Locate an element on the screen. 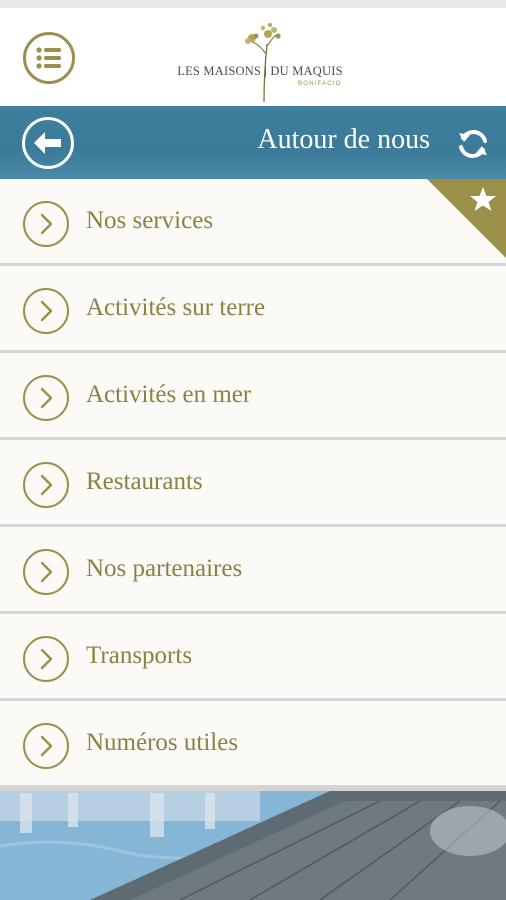 This screenshot has height=900, width=506. refresh-button is located at coordinates (473, 144).